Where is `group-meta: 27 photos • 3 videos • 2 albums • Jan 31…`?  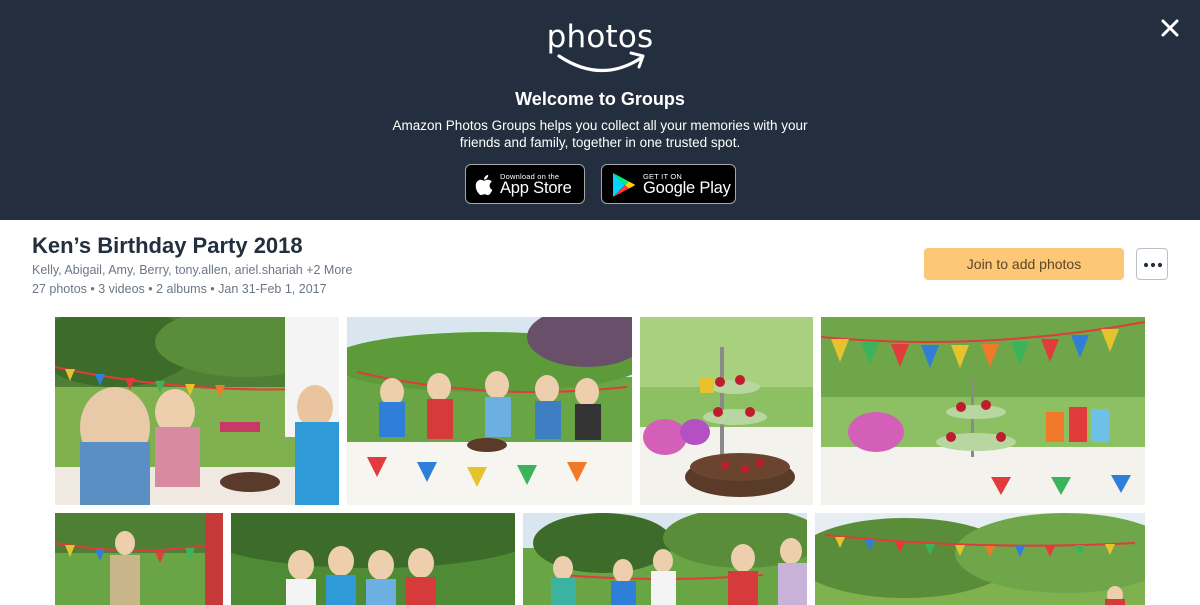 group-meta: 27 photos • 3 videos • 2 albums • Jan 31… is located at coordinates (179, 289).